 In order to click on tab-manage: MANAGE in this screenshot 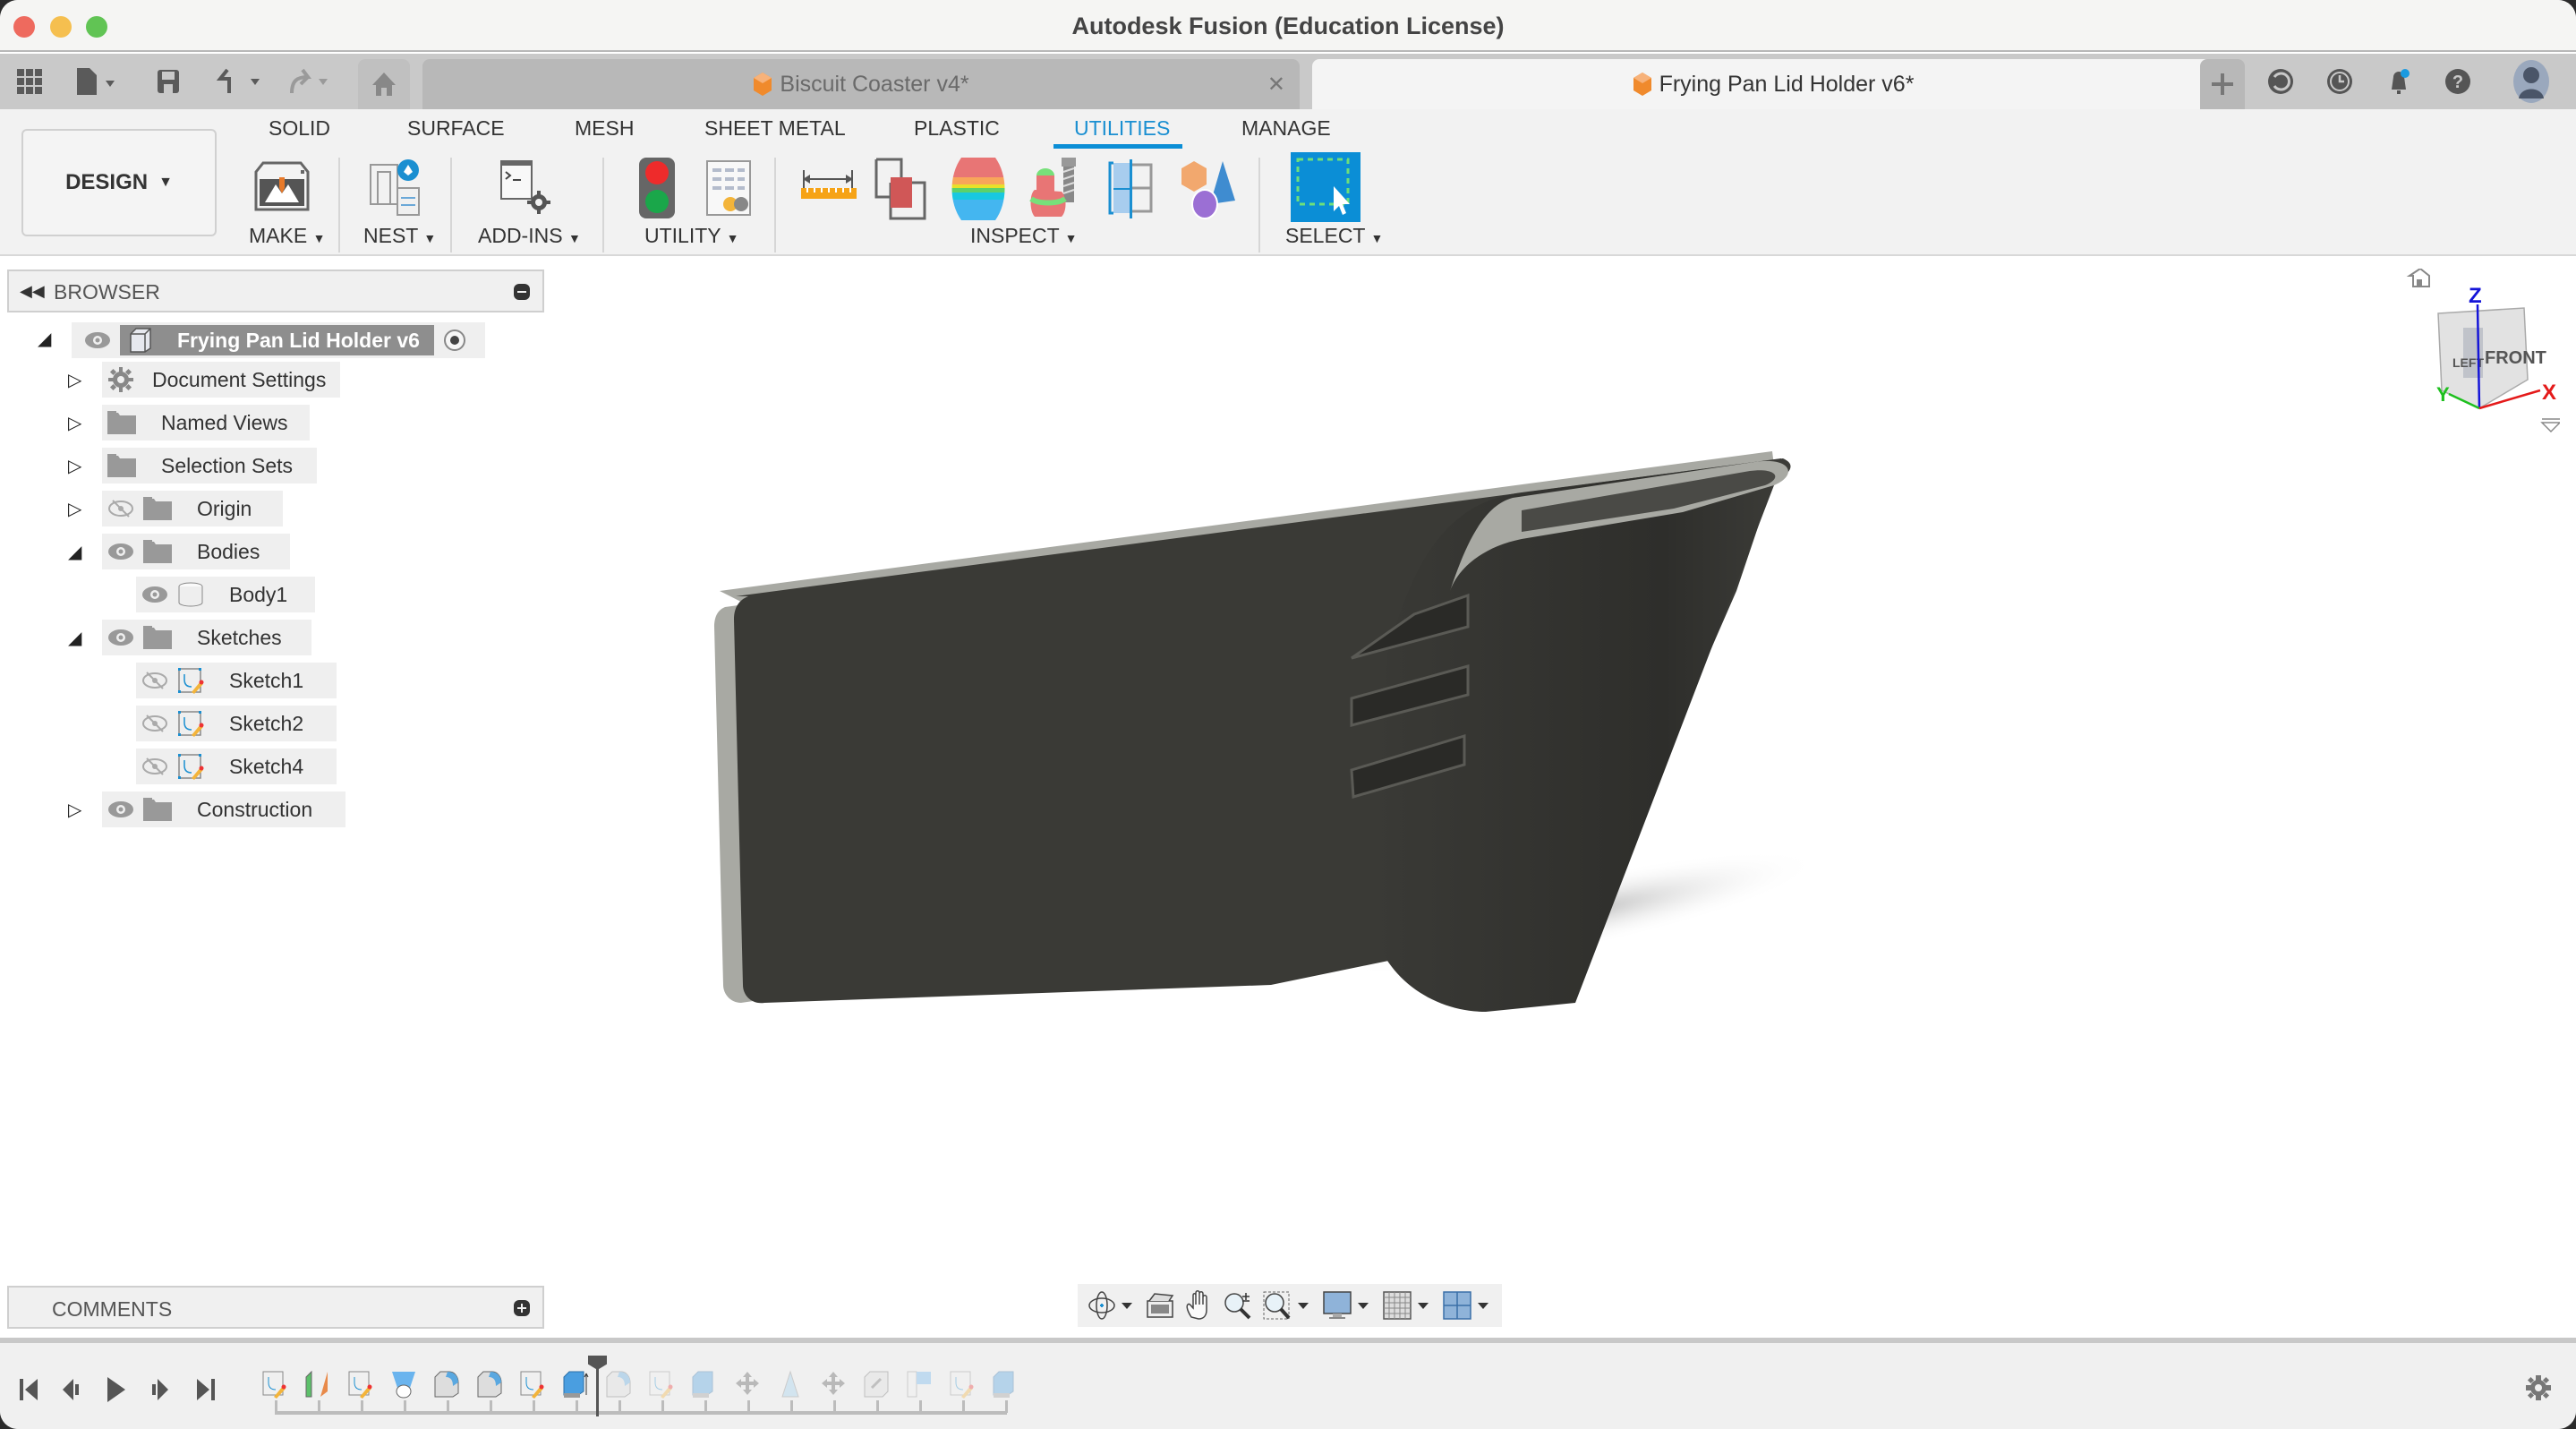, I will do `click(1286, 128)`.